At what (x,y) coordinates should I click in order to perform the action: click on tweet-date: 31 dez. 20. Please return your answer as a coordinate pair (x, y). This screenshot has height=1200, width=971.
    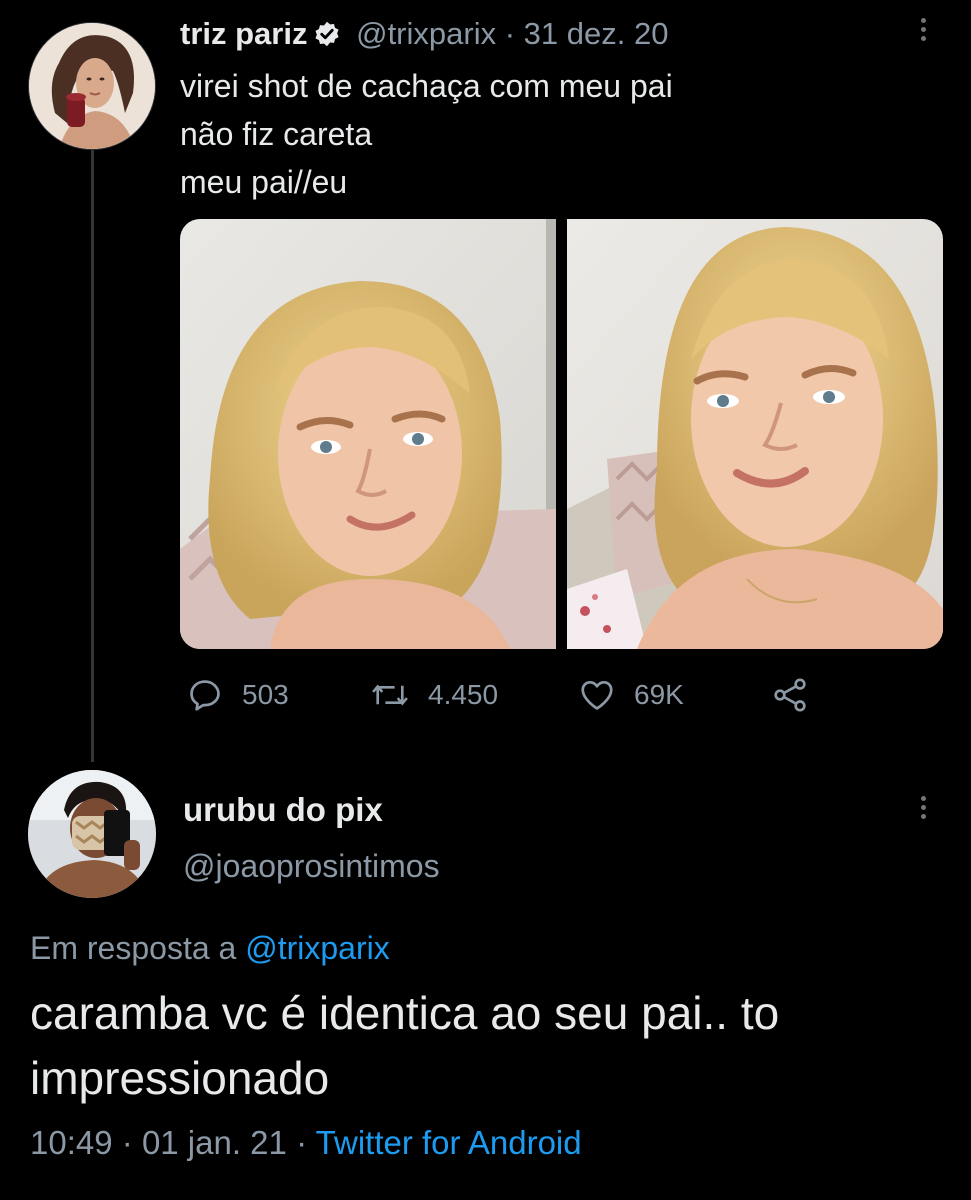
    Looking at the image, I should click on (596, 33).